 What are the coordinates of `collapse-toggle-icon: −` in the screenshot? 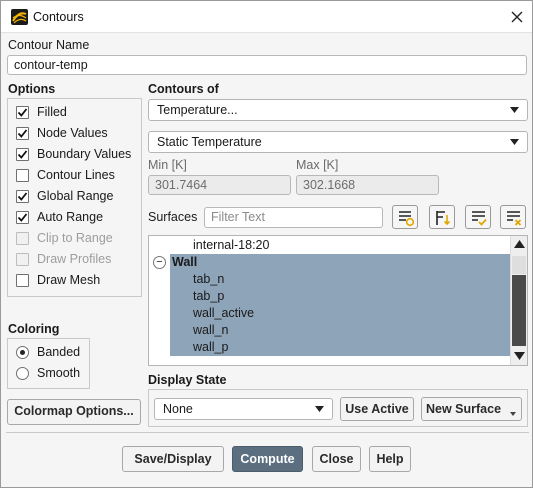 It's located at (159, 262).